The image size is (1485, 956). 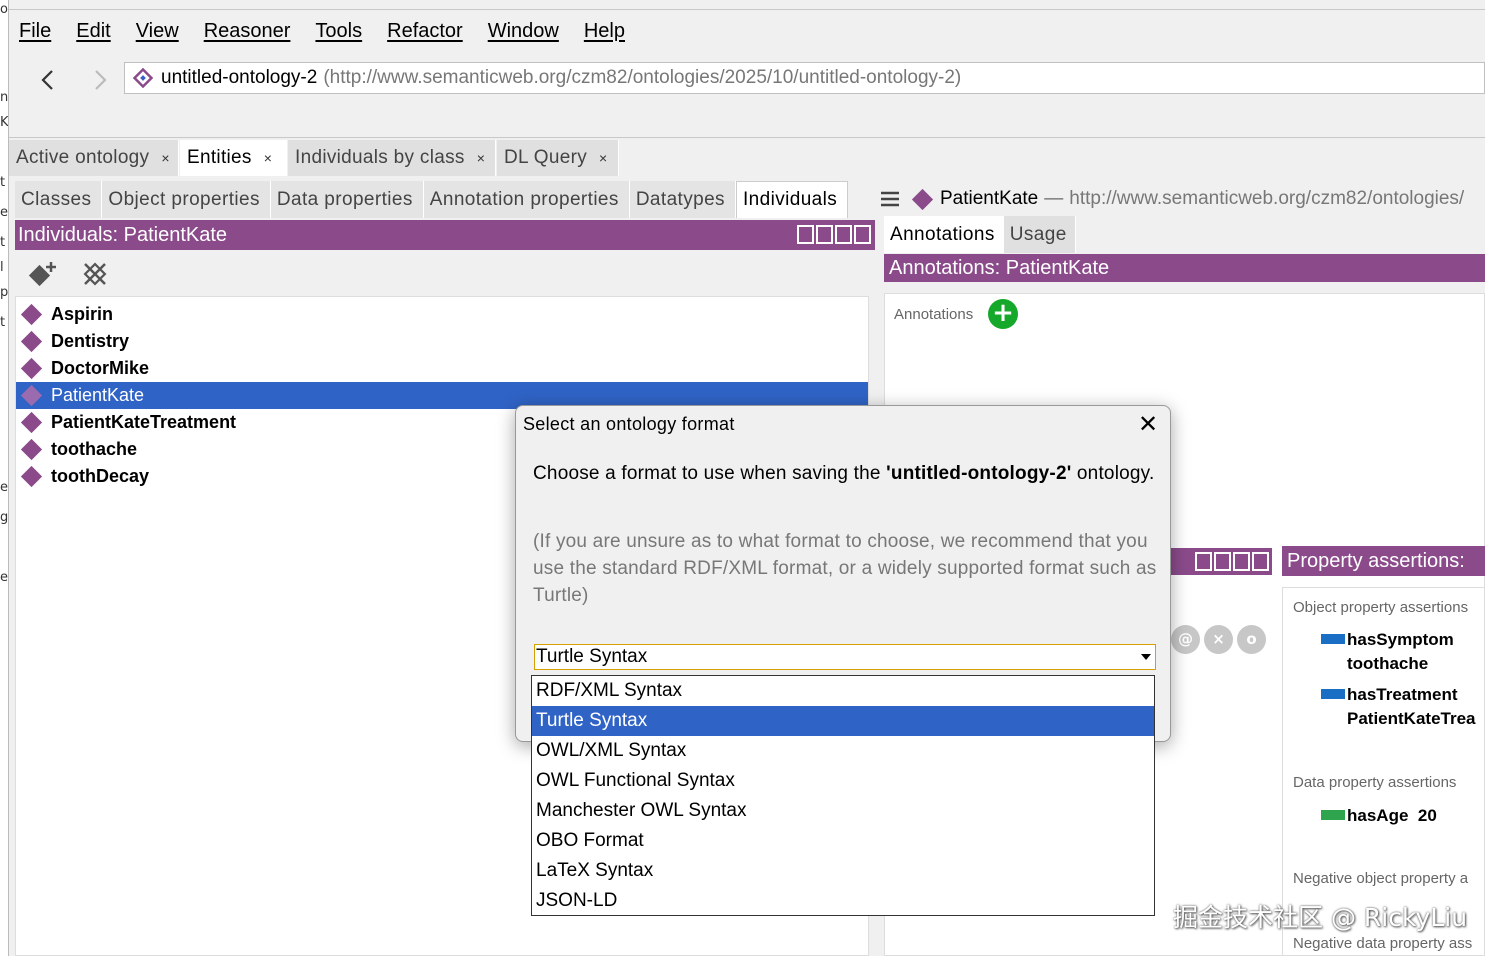 What do you see at coordinates (1333, 815) in the screenshot?
I see `data-property-icon` at bounding box center [1333, 815].